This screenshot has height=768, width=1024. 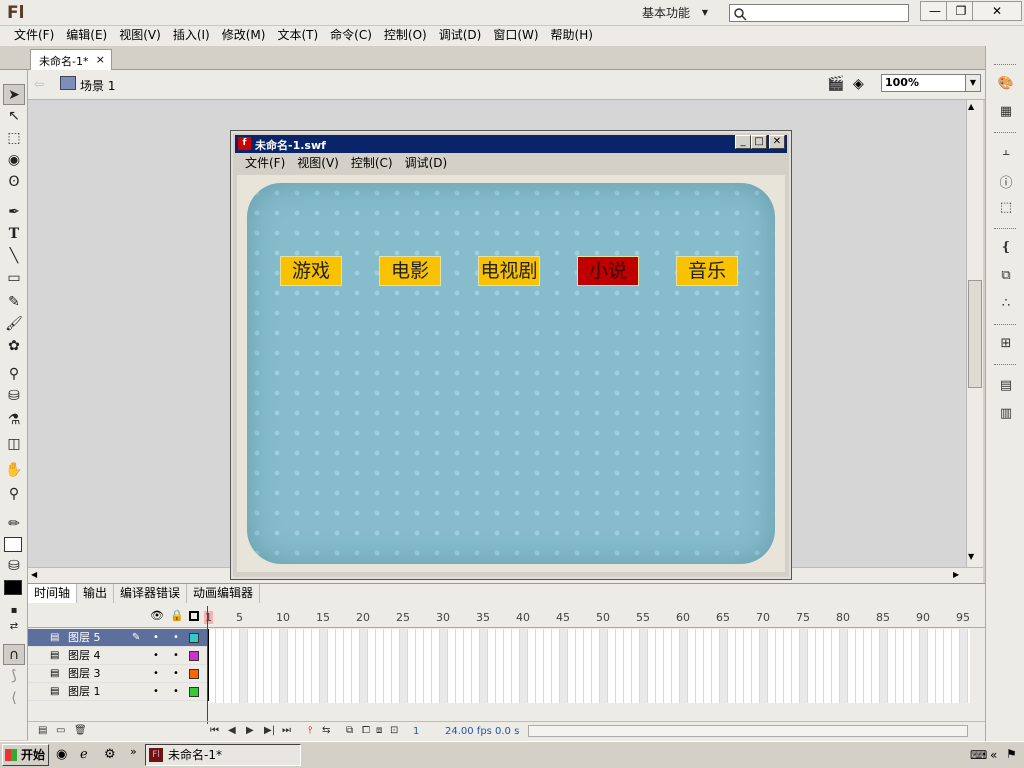 What do you see at coordinates (14, 626) in the screenshot?
I see `swap-colors-icon: ⇄` at bounding box center [14, 626].